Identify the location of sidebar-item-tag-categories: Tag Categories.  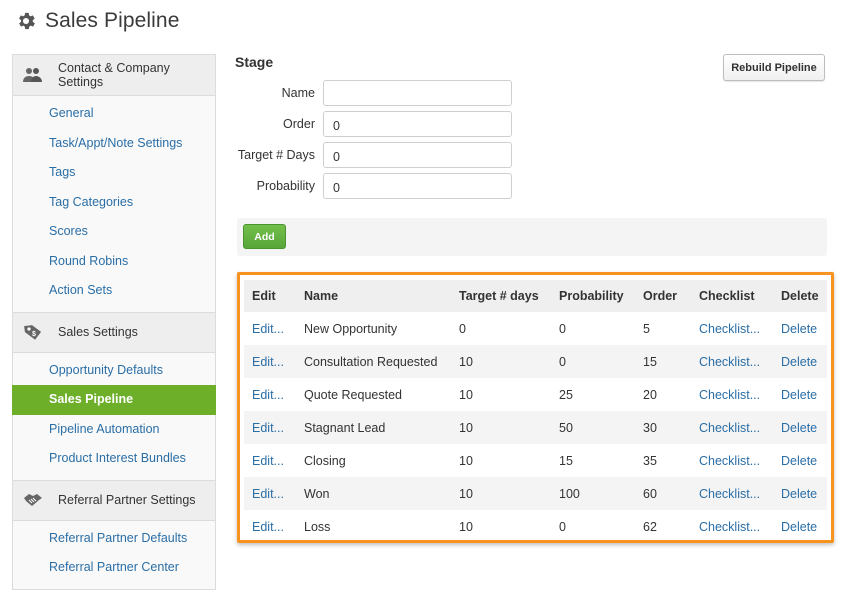
(114, 203).